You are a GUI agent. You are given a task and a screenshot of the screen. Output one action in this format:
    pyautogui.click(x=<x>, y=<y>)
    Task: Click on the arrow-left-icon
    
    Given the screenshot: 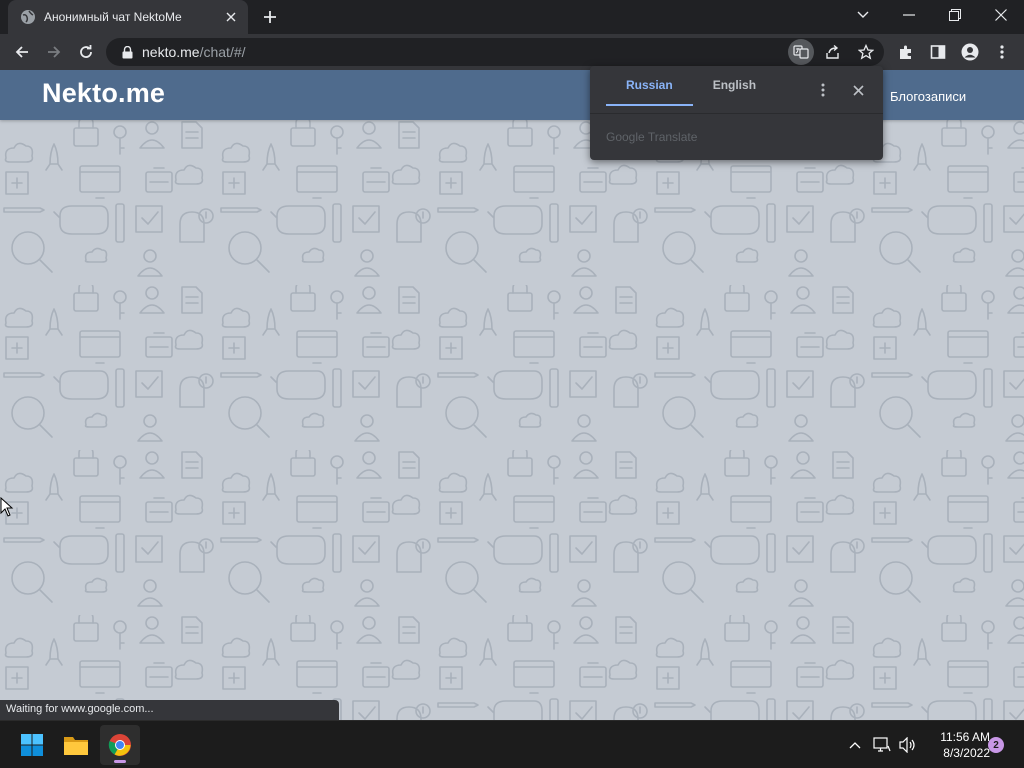 What is the action you would take?
    pyautogui.click(x=21, y=52)
    